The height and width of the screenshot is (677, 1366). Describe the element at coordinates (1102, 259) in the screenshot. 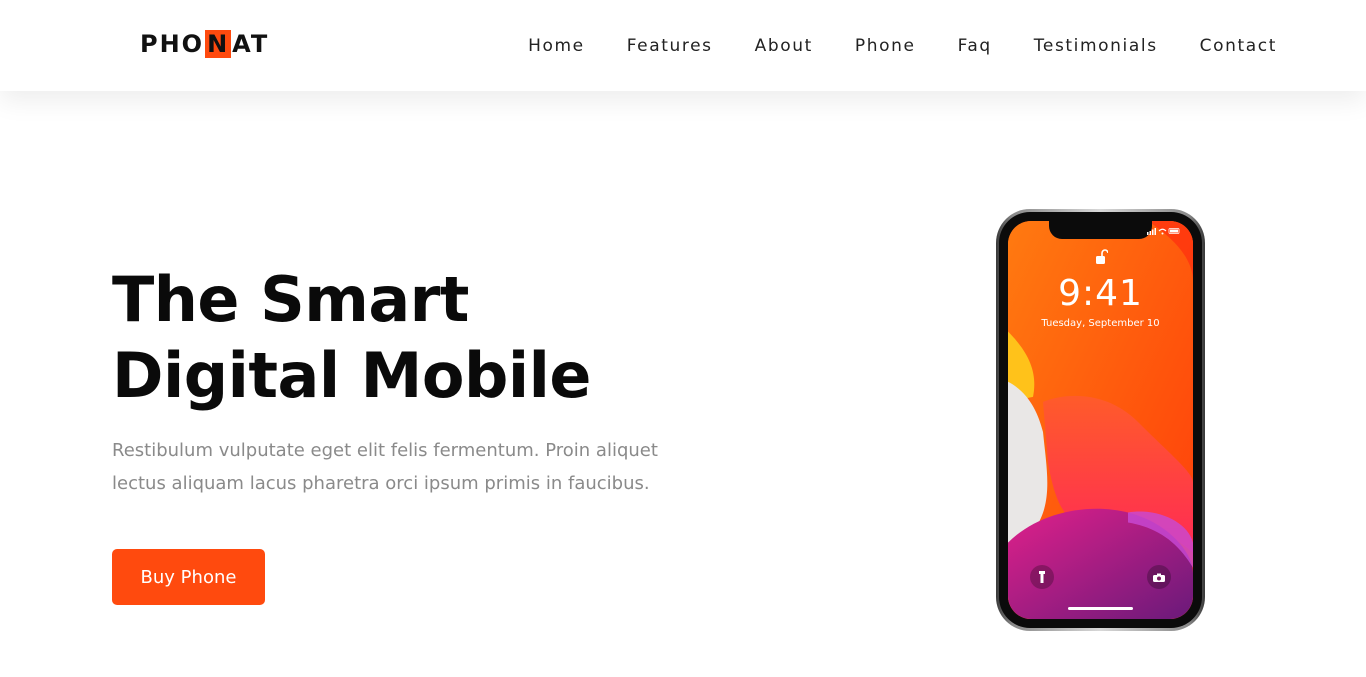

I see `lock-icon` at that location.